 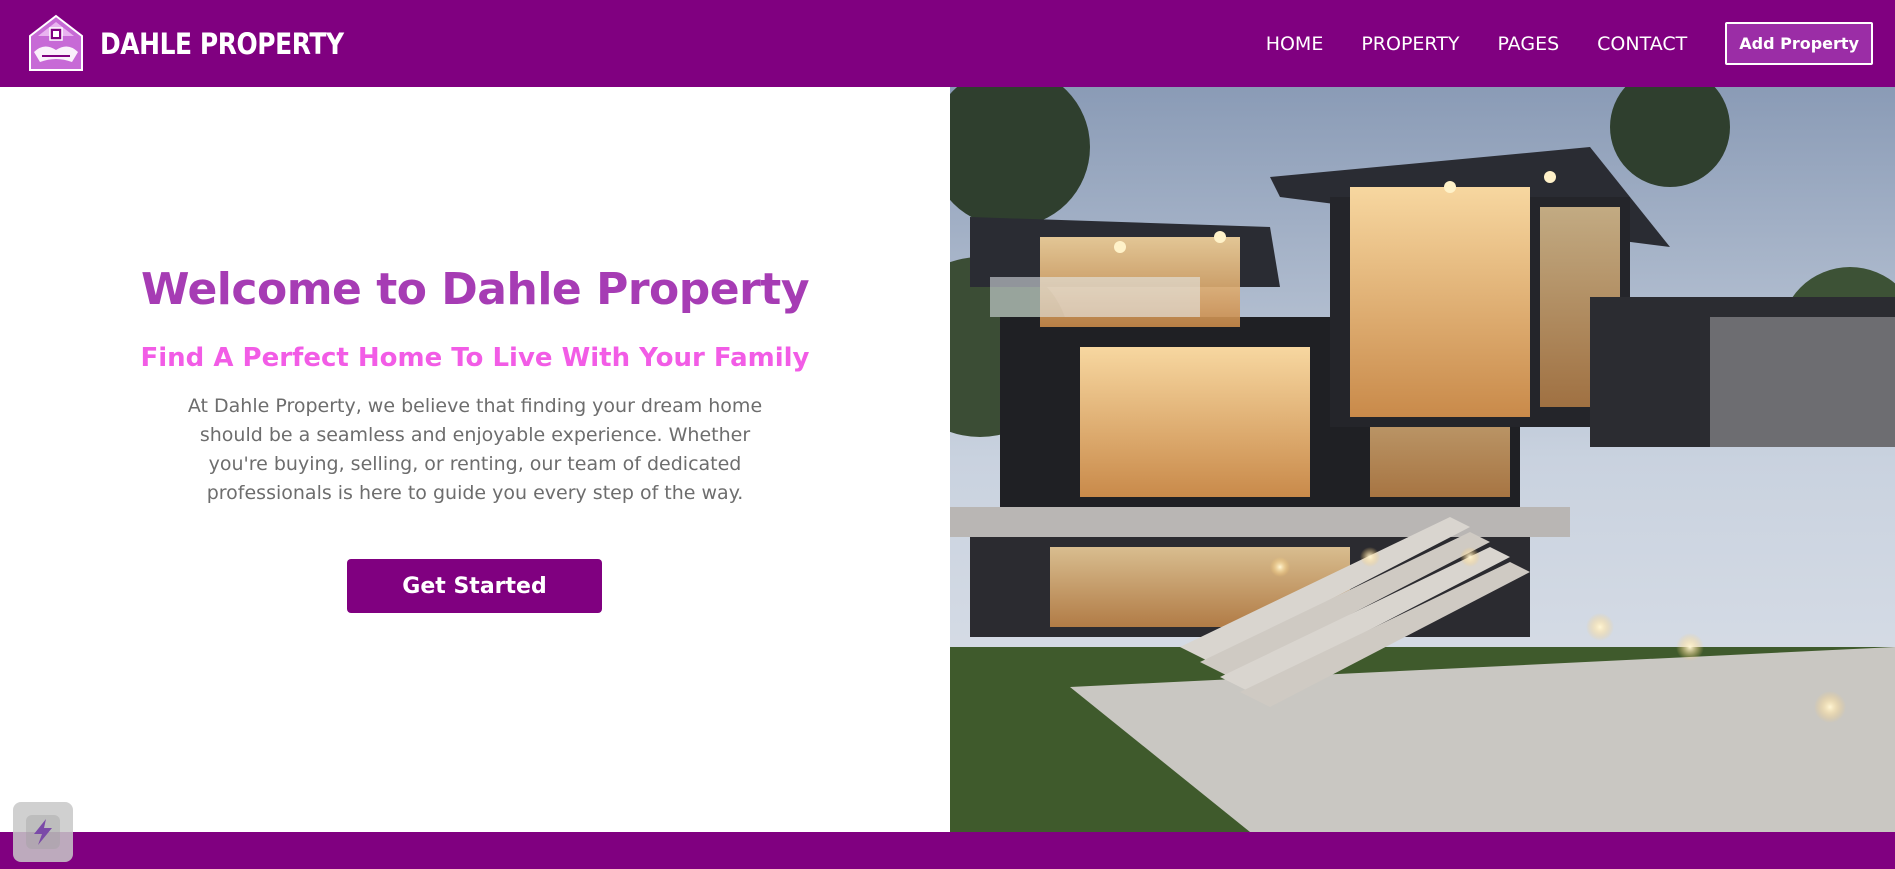 I want to click on get-started-button: Get Started, so click(x=474, y=586).